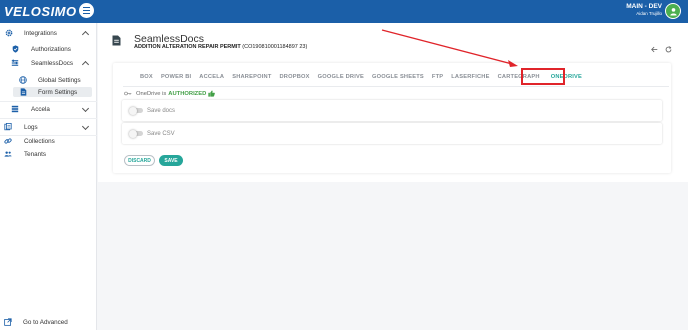 Image resolution: width=688 pixels, height=330 pixels. I want to click on list-icon, so click(15, 109).